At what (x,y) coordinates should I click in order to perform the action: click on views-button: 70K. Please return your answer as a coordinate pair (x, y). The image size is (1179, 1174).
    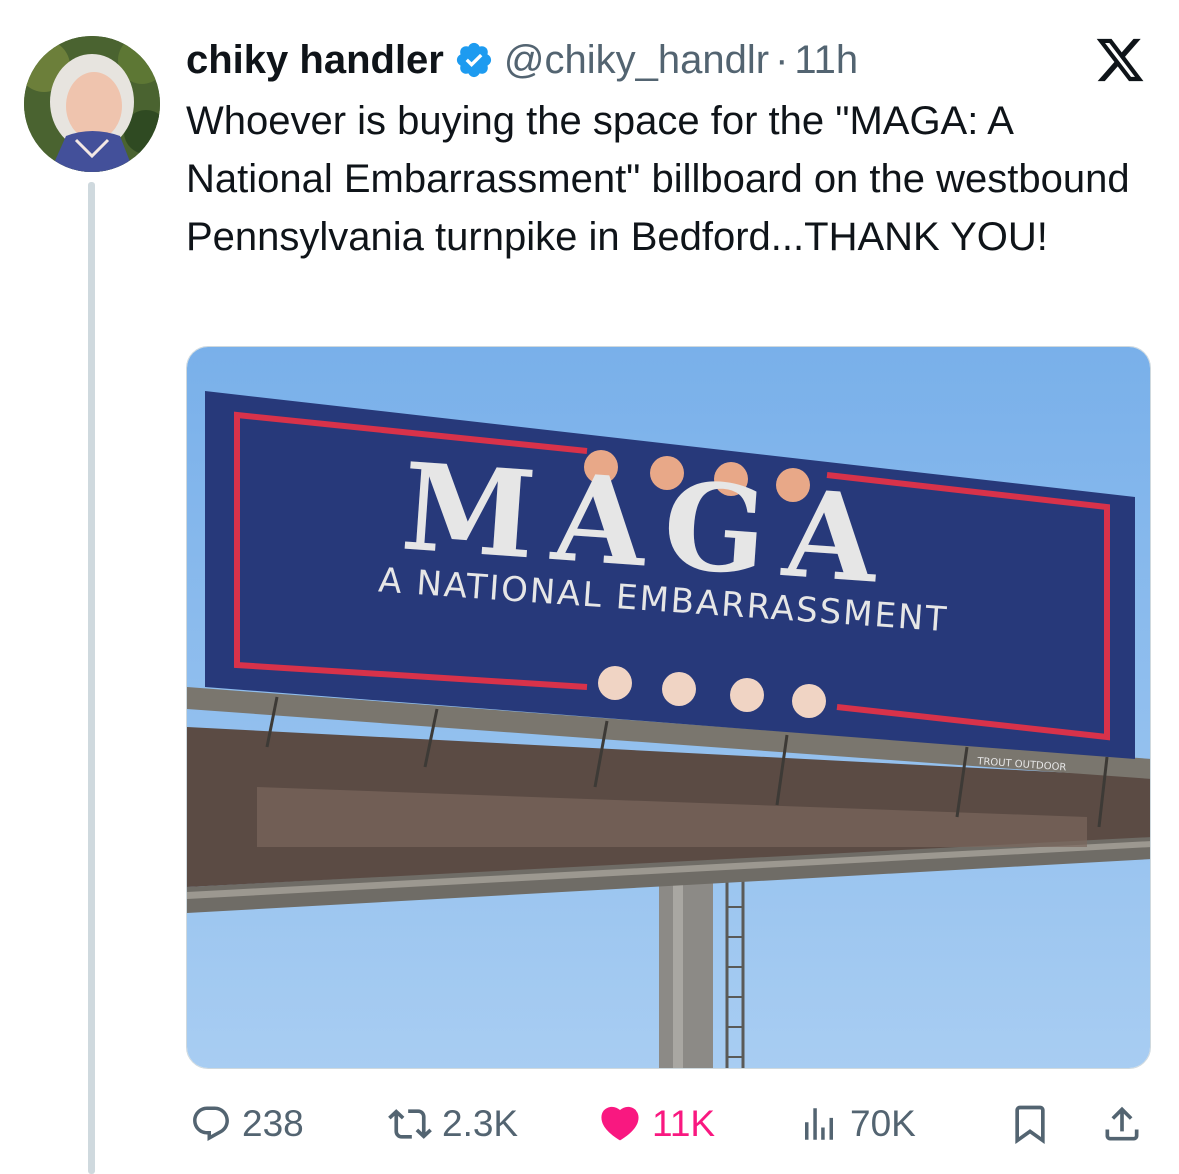
    Looking at the image, I should click on (857, 1124).